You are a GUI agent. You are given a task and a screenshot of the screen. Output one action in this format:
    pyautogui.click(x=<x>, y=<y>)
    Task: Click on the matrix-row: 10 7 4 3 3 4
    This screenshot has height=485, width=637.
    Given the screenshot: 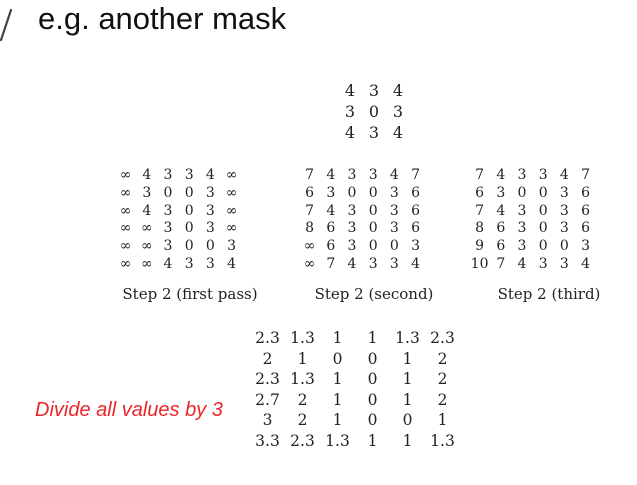 What is the action you would take?
    pyautogui.click(x=532, y=265)
    